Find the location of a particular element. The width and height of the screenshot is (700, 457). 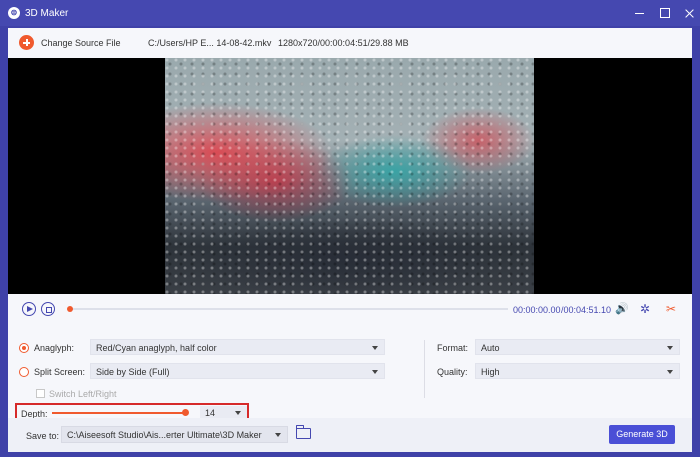

playback-controls: 00:00:00.00 /00:04:51.10 🔊 ✲ ✂ is located at coordinates (350, 309).